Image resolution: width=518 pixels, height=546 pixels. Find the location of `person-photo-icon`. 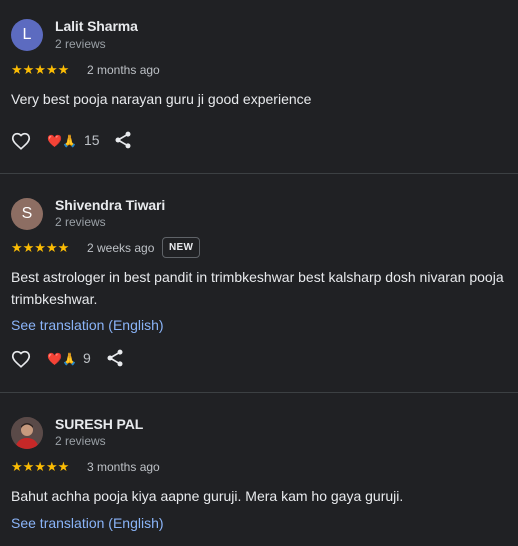

person-photo-icon is located at coordinates (27, 433).